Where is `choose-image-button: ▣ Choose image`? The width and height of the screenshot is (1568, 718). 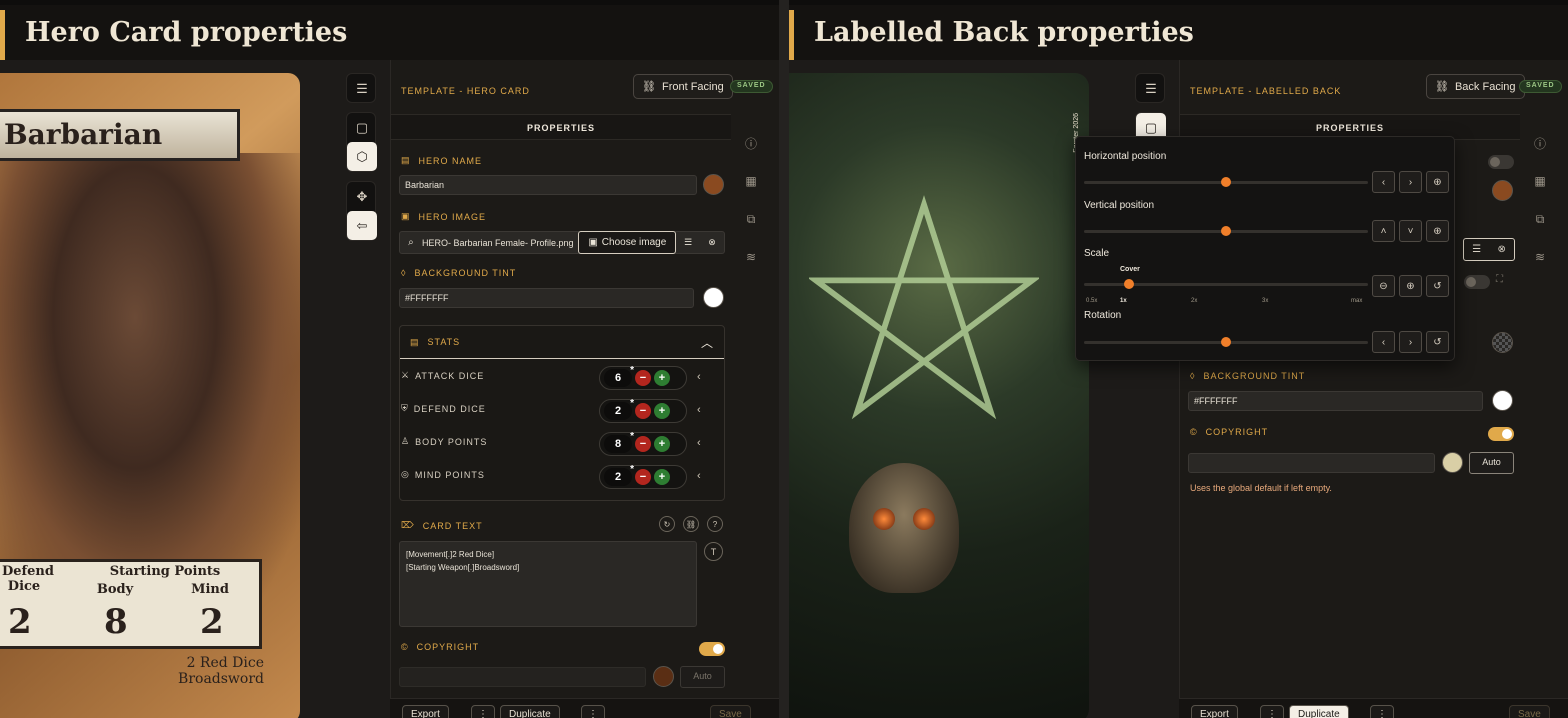
choose-image-button: ▣ Choose image is located at coordinates (627, 242).